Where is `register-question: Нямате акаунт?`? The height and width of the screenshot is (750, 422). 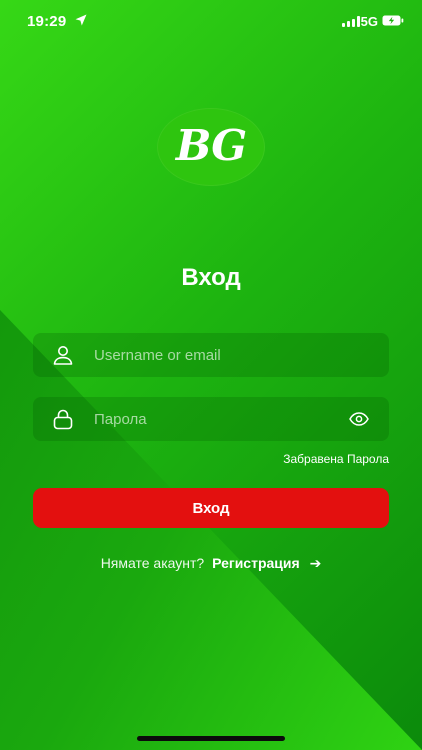 register-question: Нямате акаунт? is located at coordinates (152, 563).